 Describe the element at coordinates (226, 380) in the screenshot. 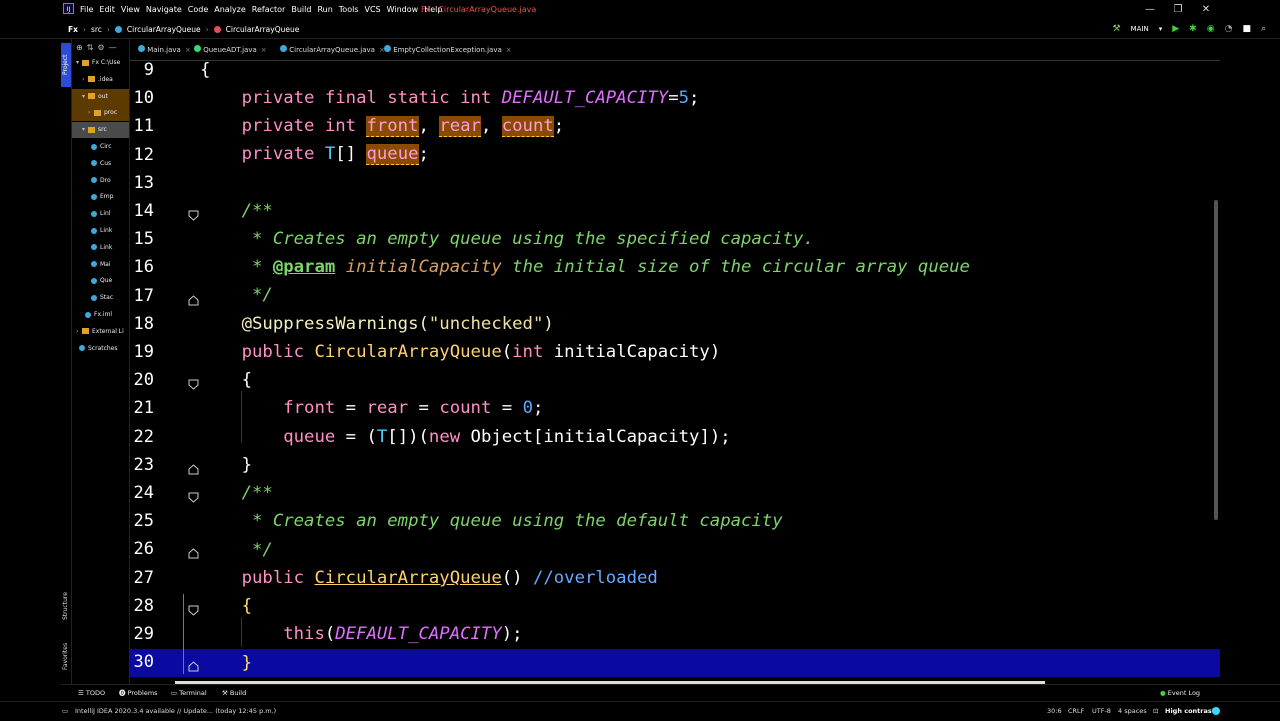

I see `code-line: {` at that location.